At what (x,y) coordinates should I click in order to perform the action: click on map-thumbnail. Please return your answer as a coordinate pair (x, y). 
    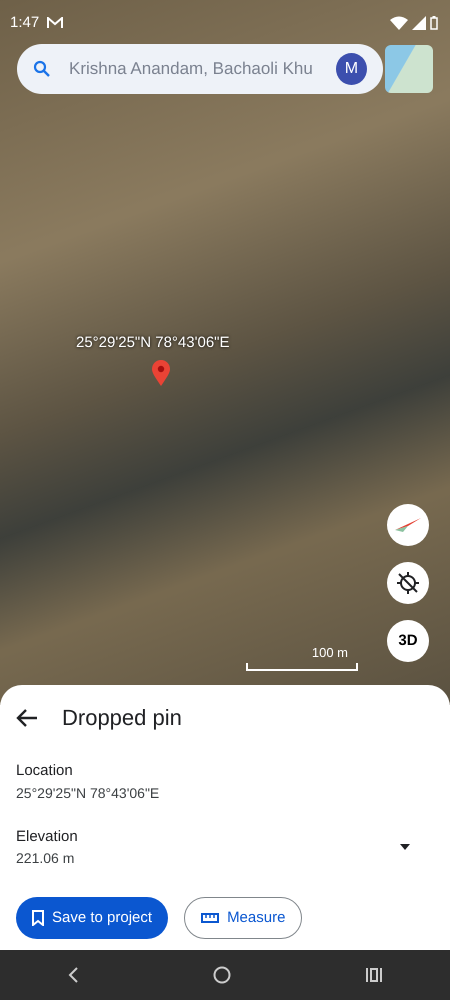
    Looking at the image, I should click on (409, 69).